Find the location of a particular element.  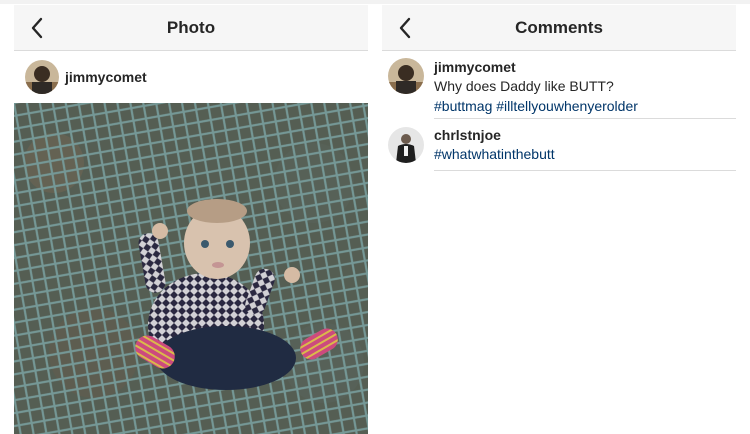

post-username: jimmycomet is located at coordinates (106, 77).